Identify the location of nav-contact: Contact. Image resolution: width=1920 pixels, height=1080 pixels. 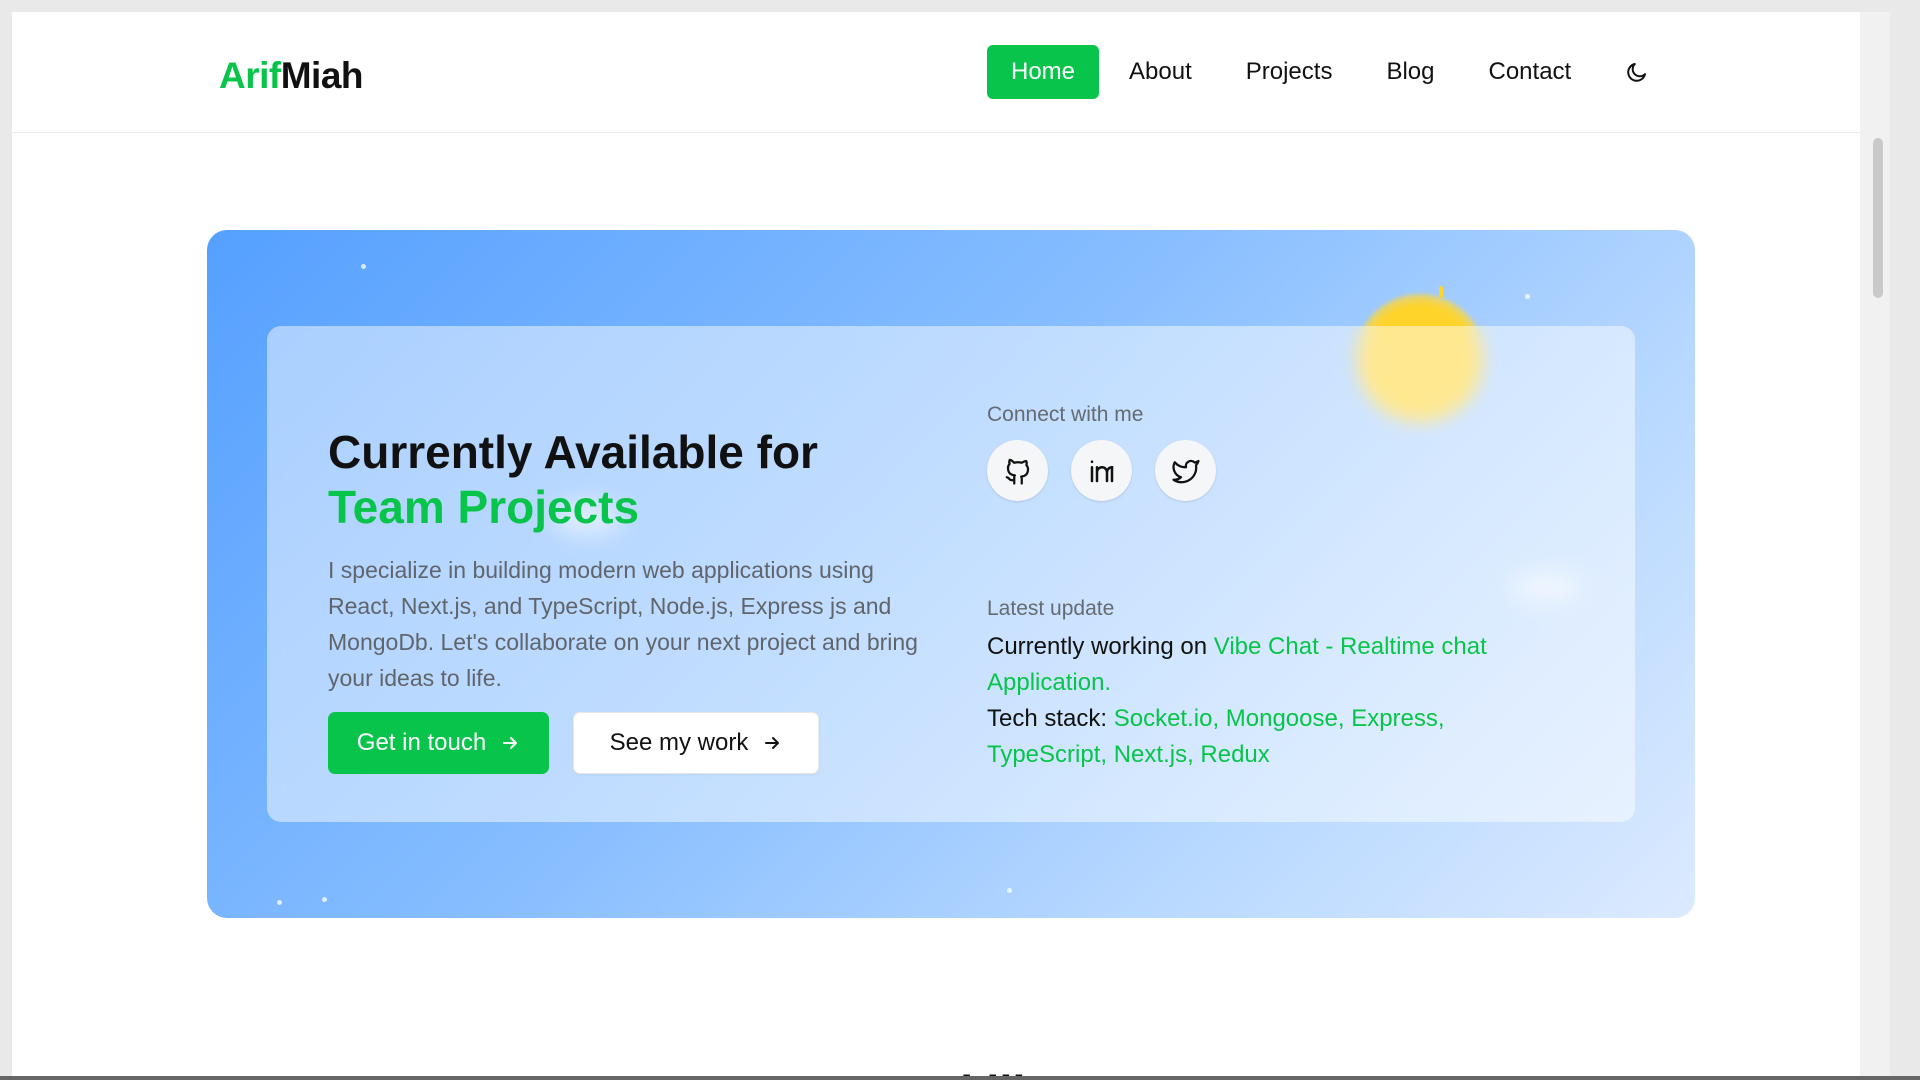
(1530, 72).